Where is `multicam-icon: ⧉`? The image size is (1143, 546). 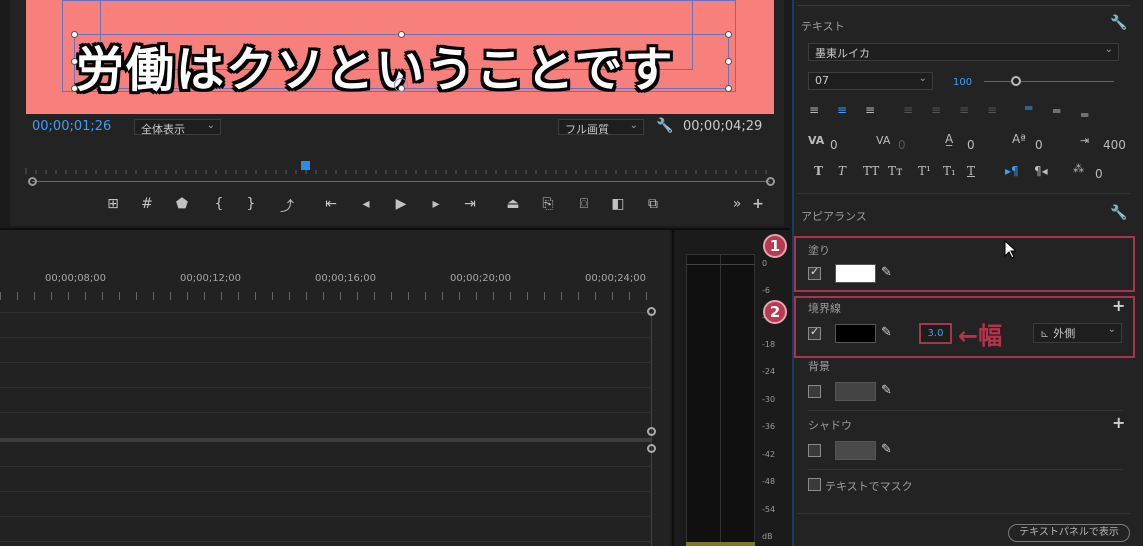
multicam-icon: ⧉ is located at coordinates (653, 204).